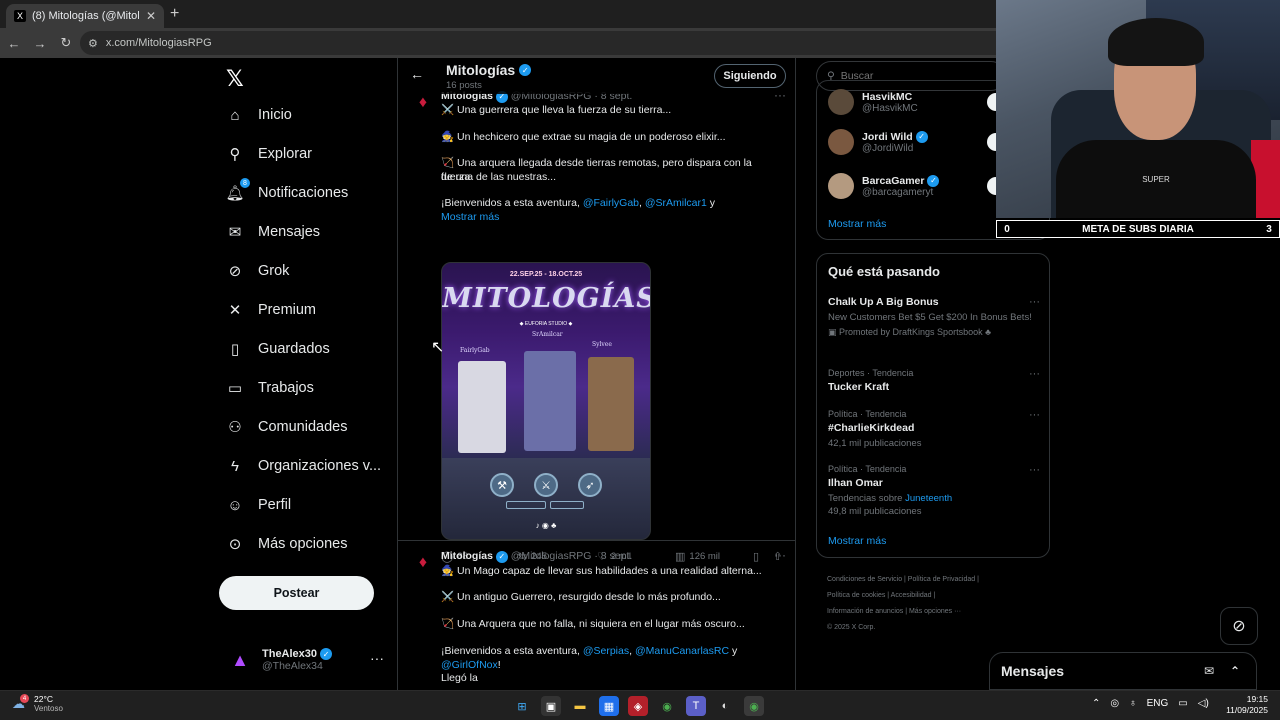 This screenshot has width=1280, height=720. Describe the element at coordinates (469, 665) in the screenshot. I see `mention-link: @GirlOfNox` at that location.